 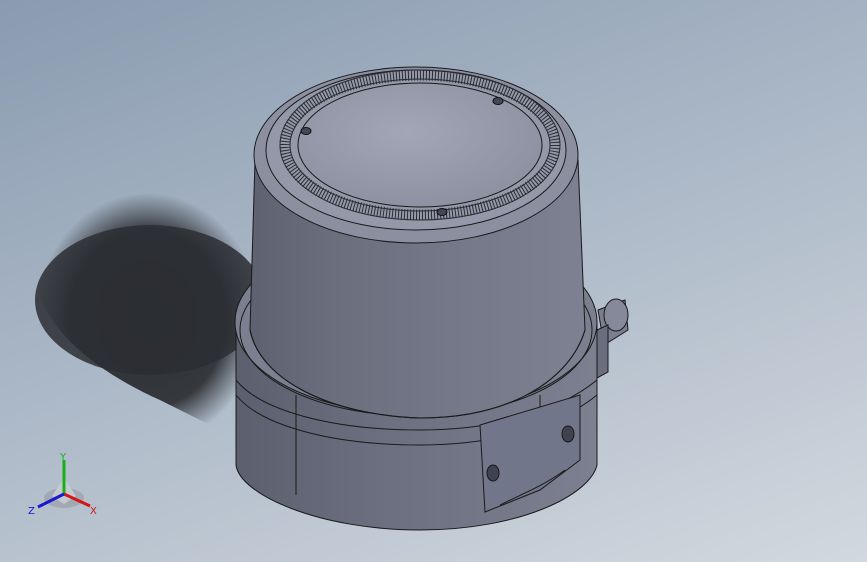 I want to click on y-axis-label: Y, so click(x=63, y=457).